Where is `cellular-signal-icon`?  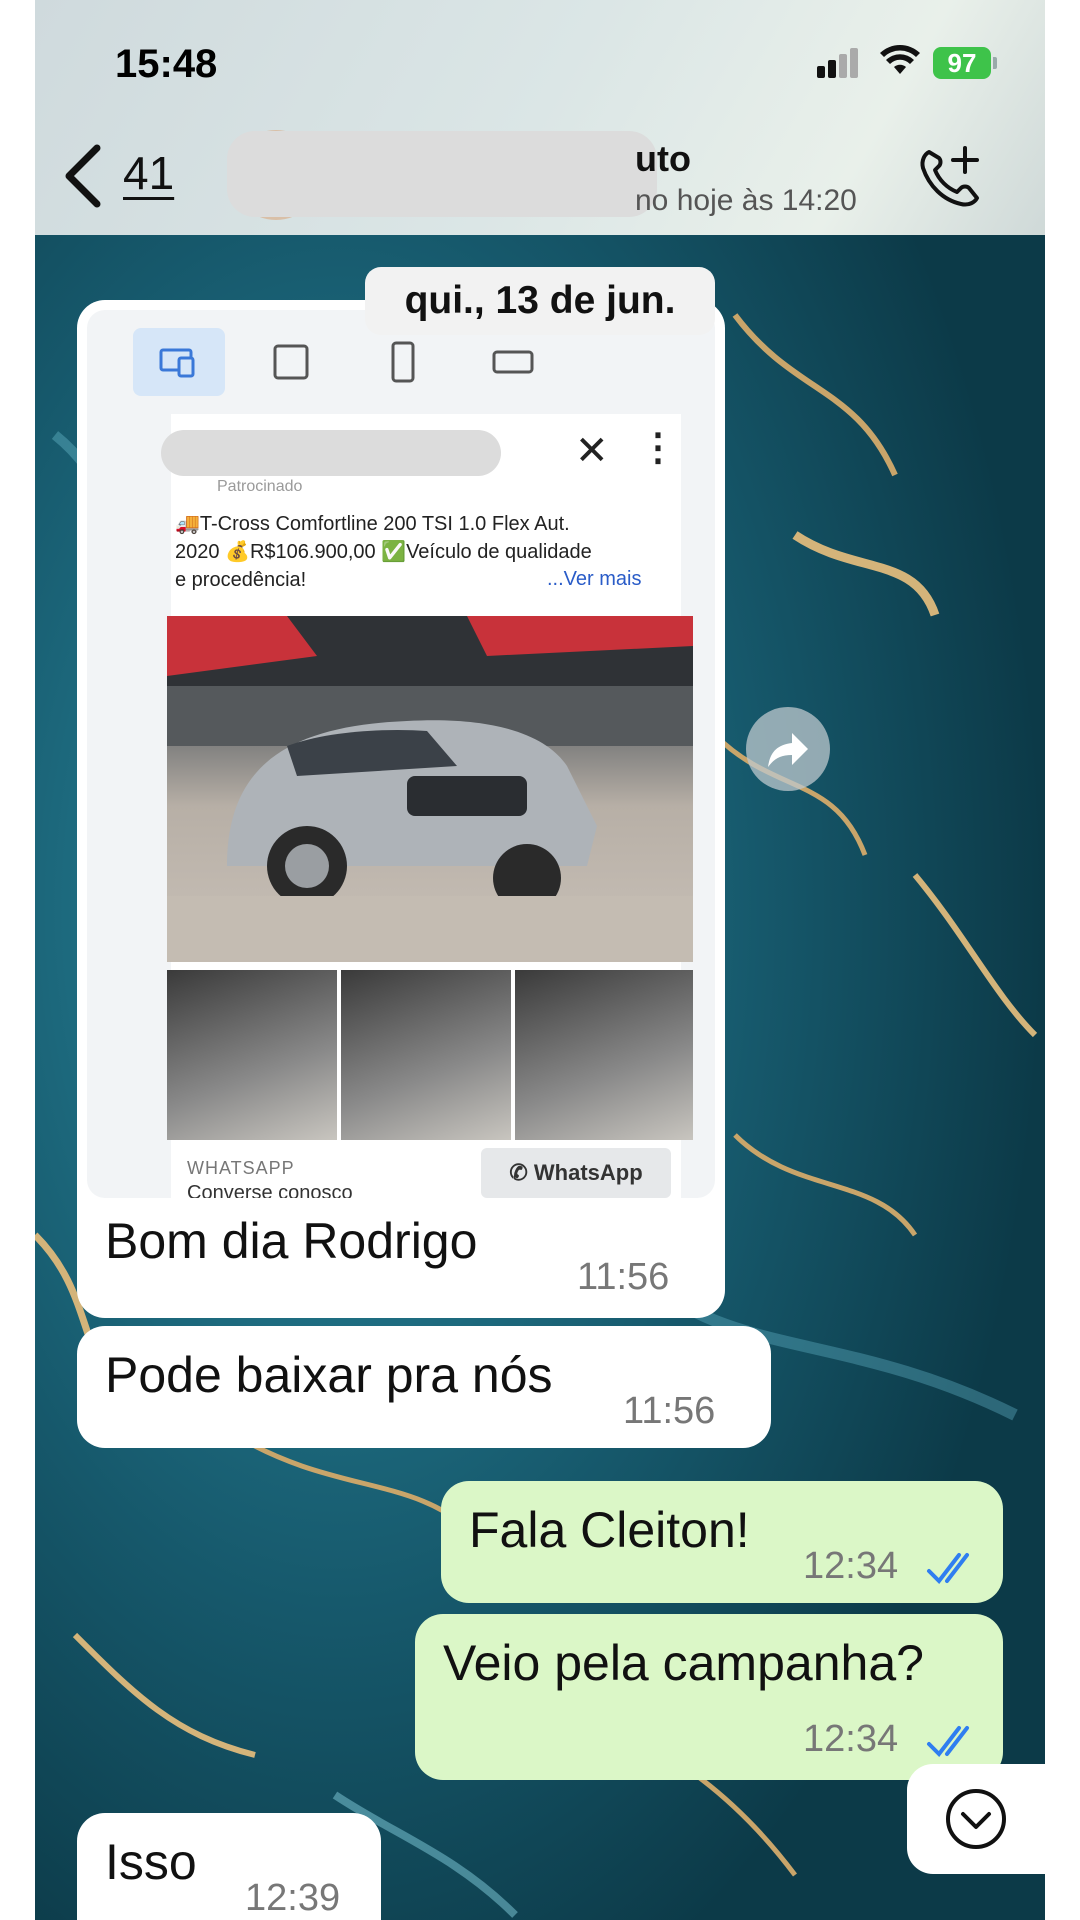
cellular-signal-icon is located at coordinates (837, 63).